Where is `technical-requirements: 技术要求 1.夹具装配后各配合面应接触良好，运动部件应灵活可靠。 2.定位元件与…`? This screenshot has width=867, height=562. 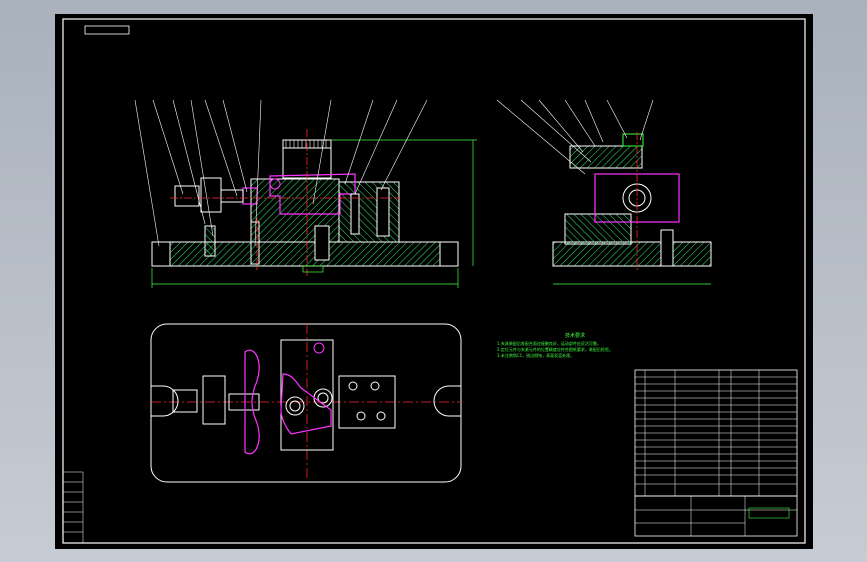
technical-requirements: 技术要求 1.夹具装配后各配合面应接触良好，运动部件应灵活可靠。 2.定位元件与… is located at coordinates (555, 345).